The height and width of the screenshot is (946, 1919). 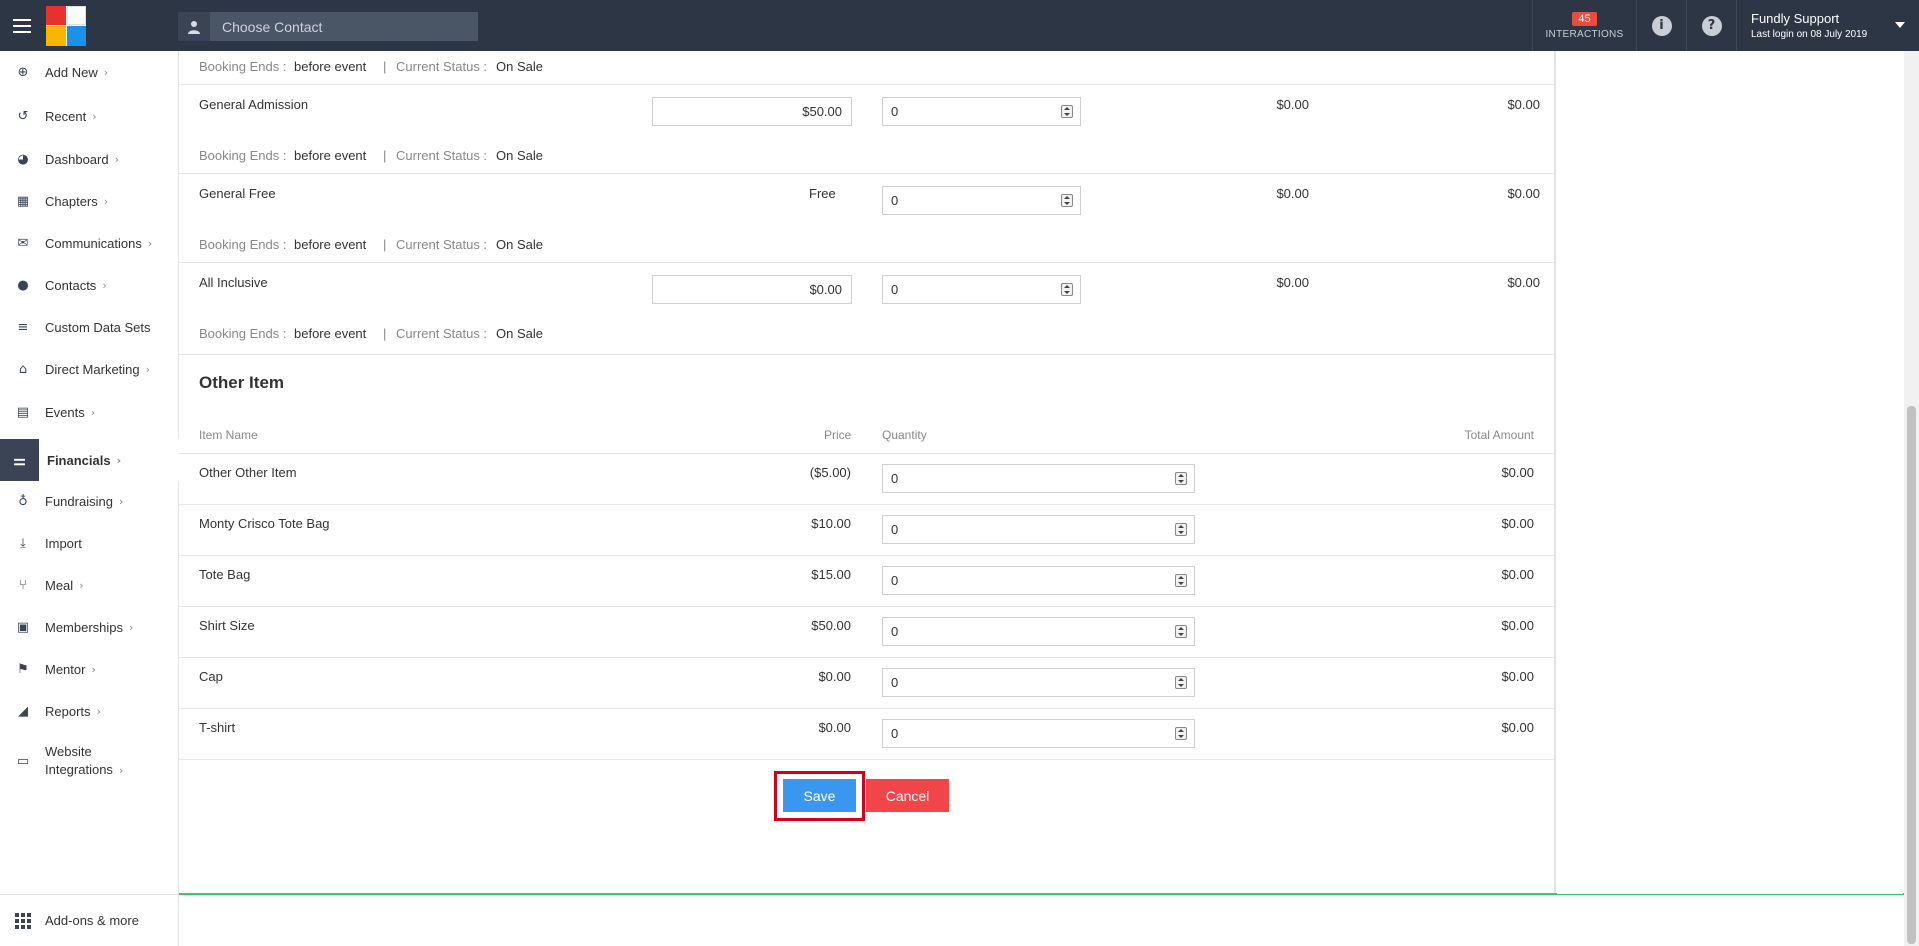 I want to click on sidebar-item-reports: ◢ Reports ›, so click(x=89, y=711).